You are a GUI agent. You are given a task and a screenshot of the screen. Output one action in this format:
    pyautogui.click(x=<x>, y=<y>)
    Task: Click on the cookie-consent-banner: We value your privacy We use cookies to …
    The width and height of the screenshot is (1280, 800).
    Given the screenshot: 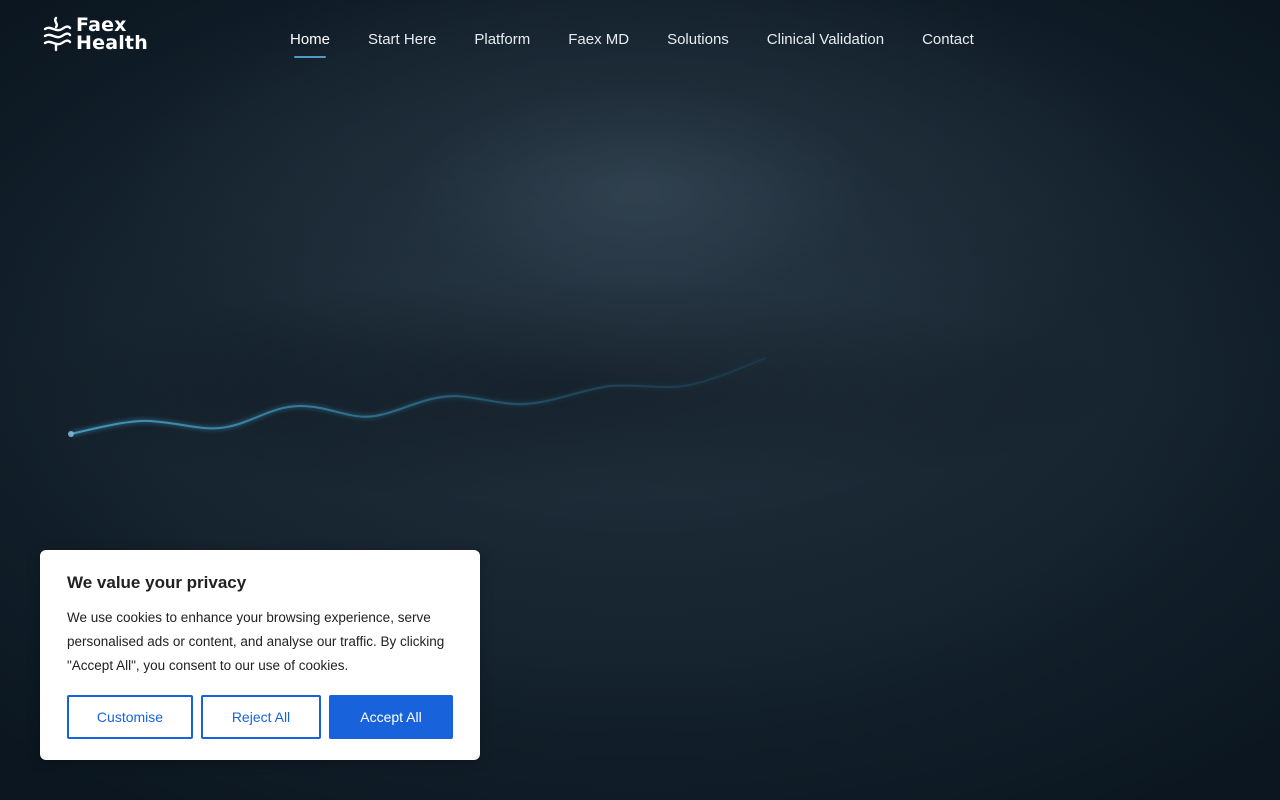 What is the action you would take?
    pyautogui.click(x=260, y=655)
    